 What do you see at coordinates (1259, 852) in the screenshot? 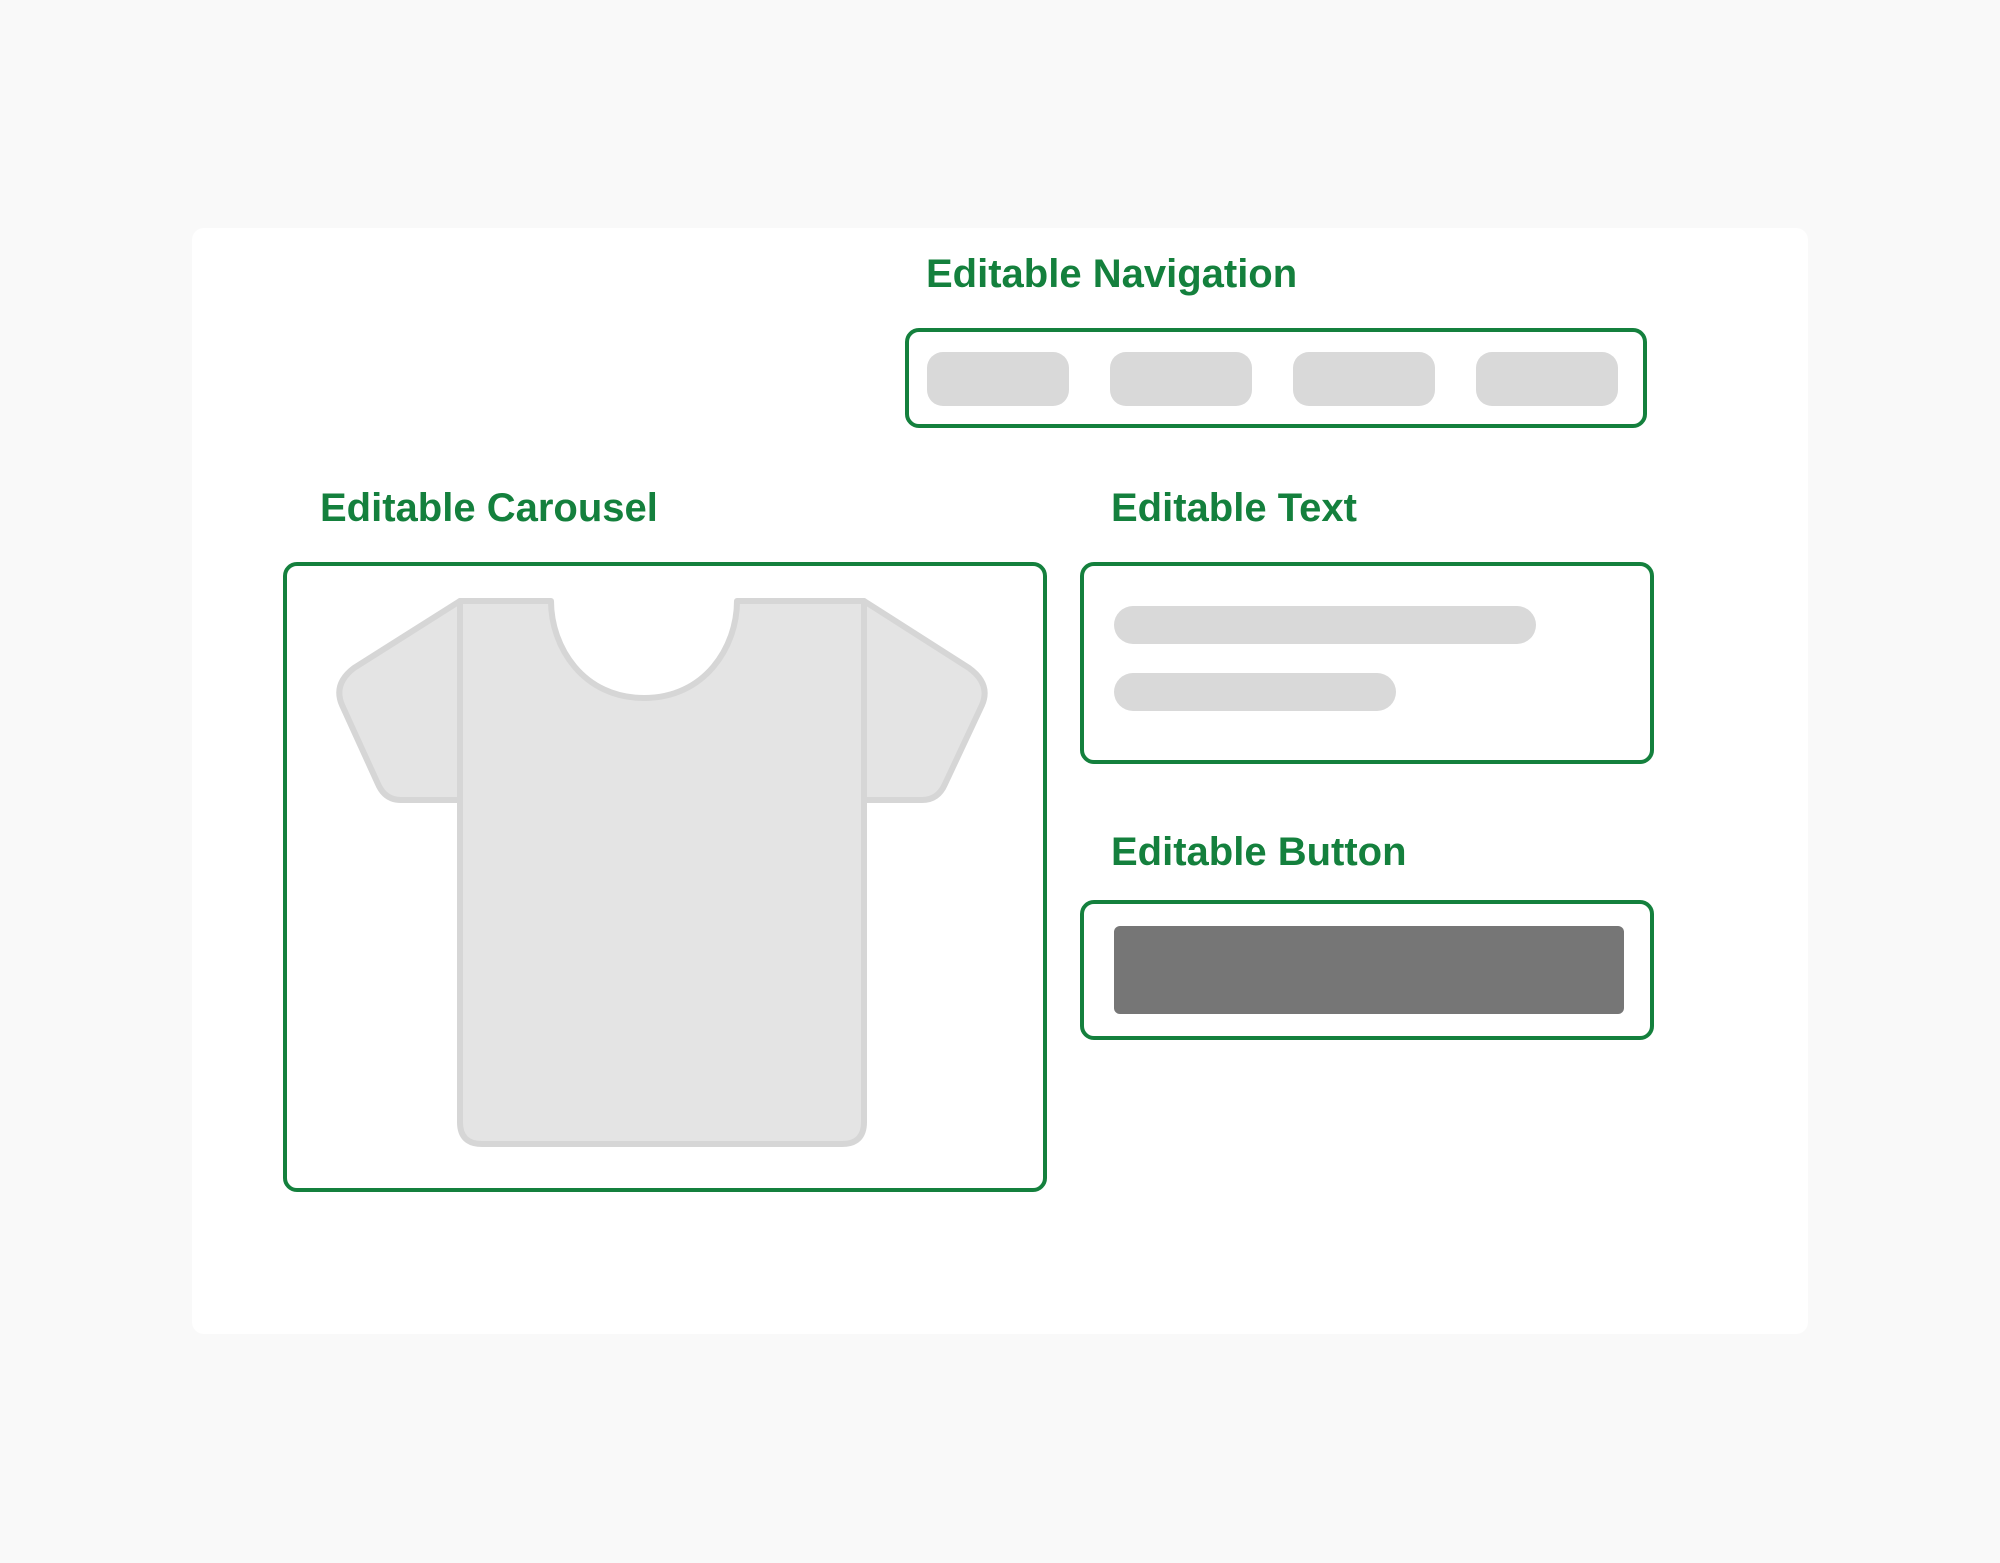
I see `button-region-label: Editable Button` at bounding box center [1259, 852].